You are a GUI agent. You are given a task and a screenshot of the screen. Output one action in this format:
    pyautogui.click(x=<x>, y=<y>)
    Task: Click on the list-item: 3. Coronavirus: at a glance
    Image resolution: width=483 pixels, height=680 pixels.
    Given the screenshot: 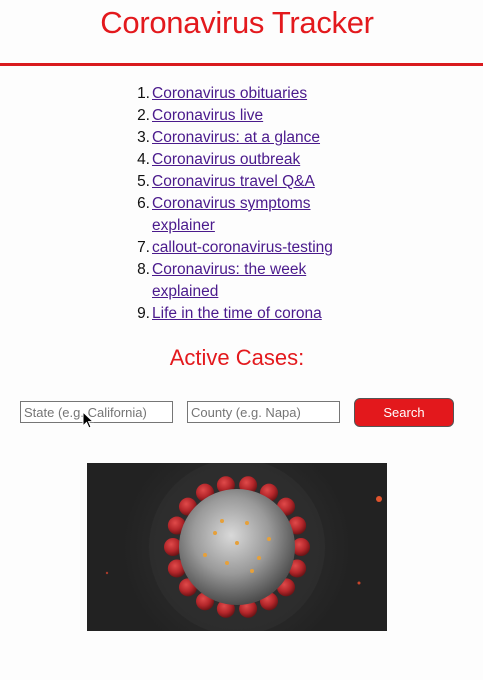 What is the action you would take?
    pyautogui.click(x=244, y=138)
    